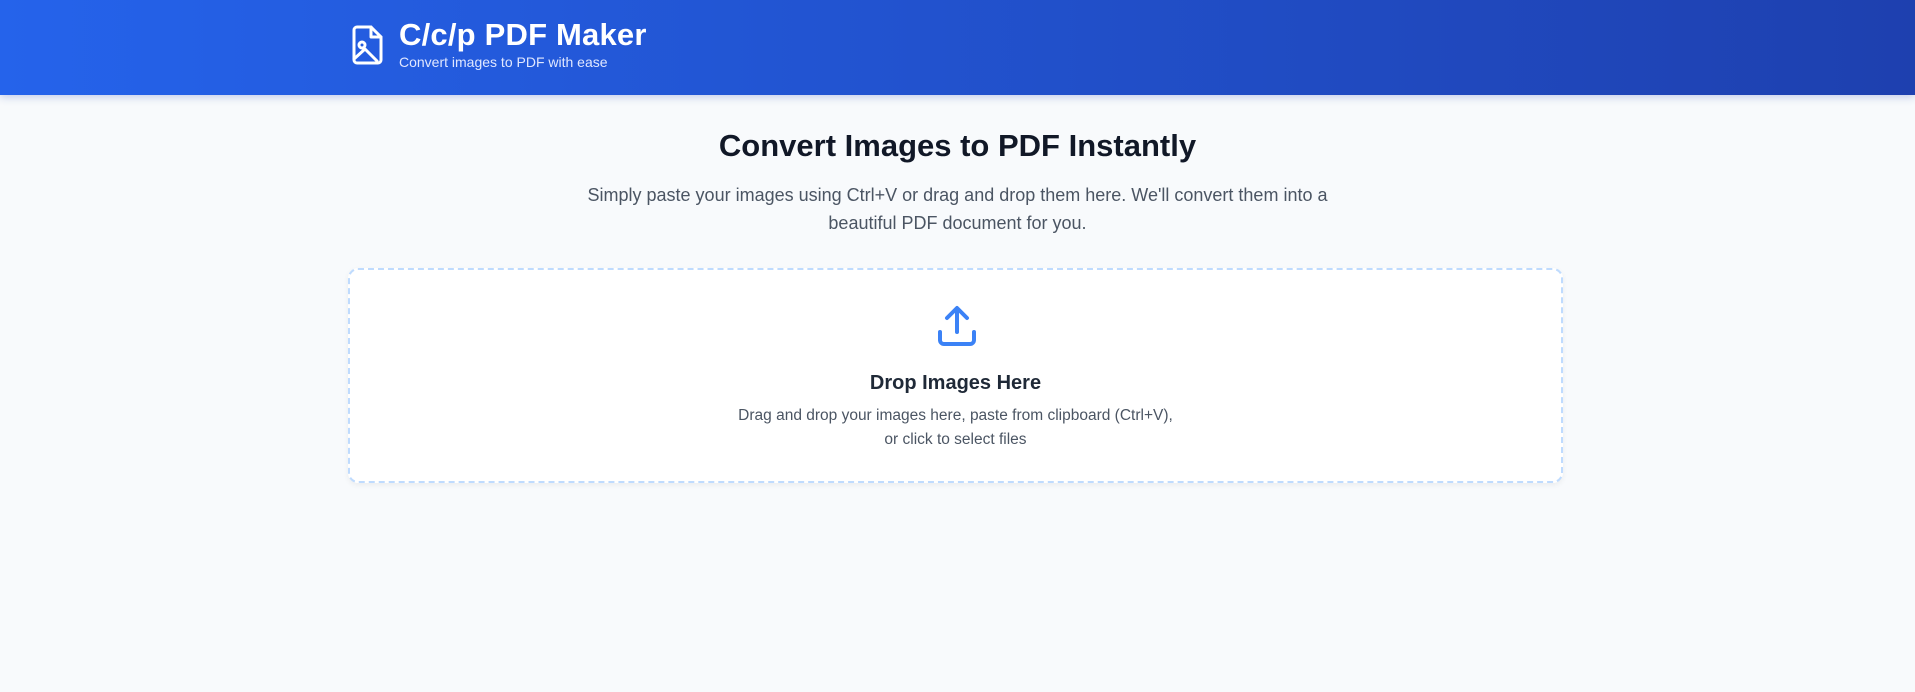 The height and width of the screenshot is (692, 1915). Describe the element at coordinates (523, 34) in the screenshot. I see `app-title: C/c/p PDF Maker` at that location.